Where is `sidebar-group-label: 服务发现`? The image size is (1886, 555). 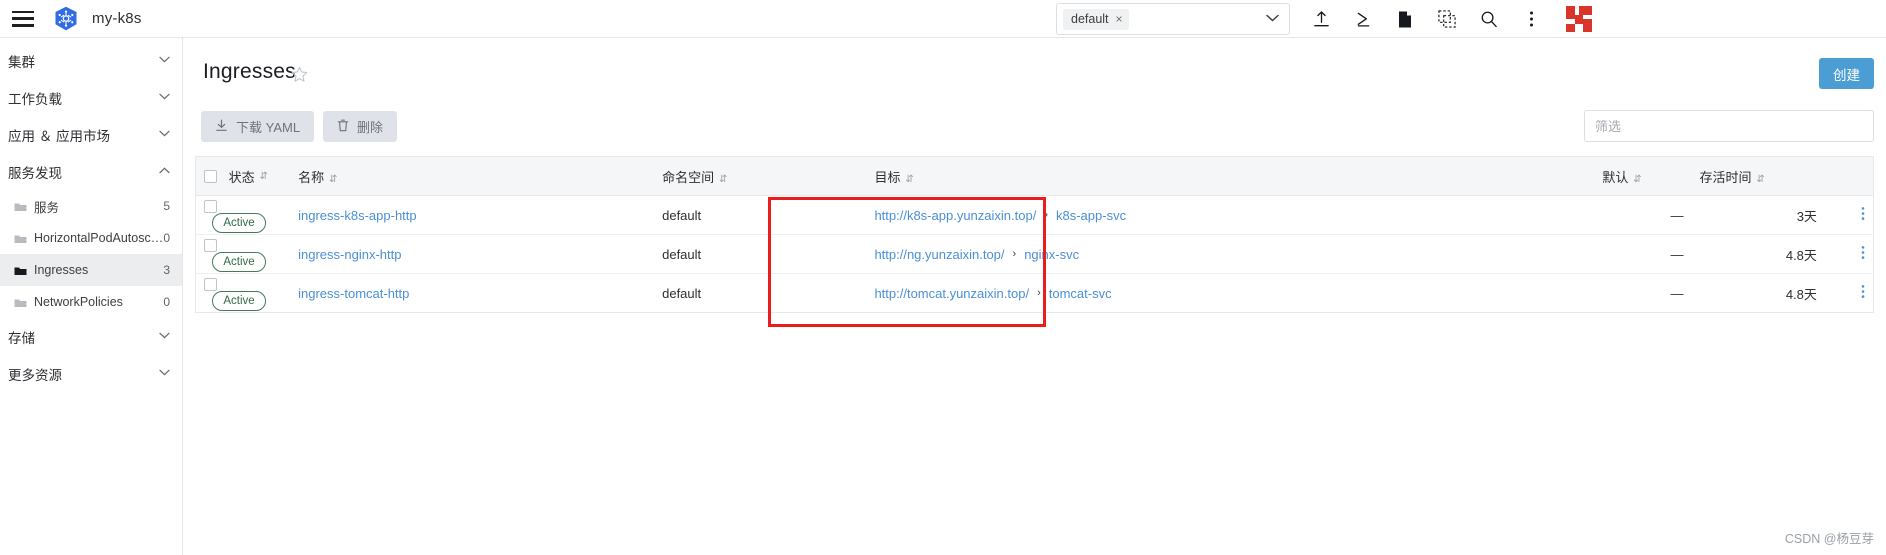 sidebar-group-label: 服务发现 is located at coordinates (35, 173).